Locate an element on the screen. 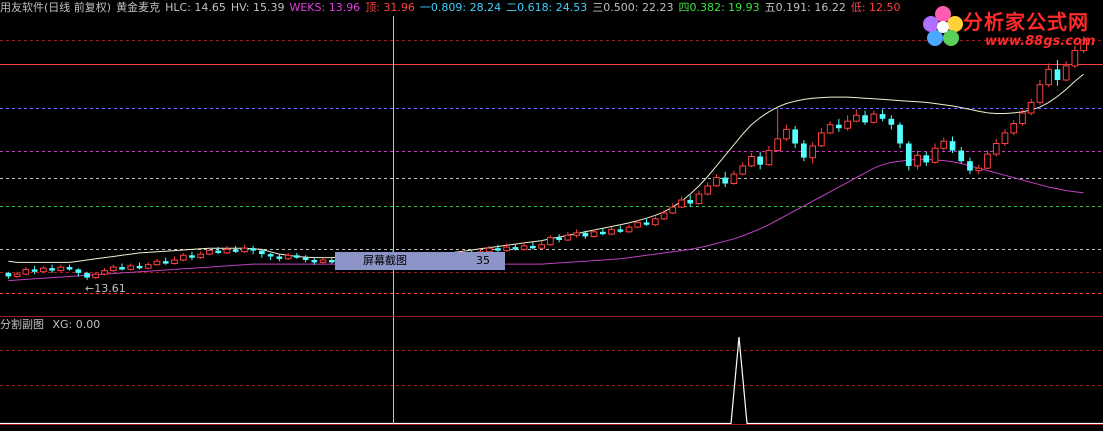 This screenshot has height=431, width=1103. header-item-10: 五0.191: 16.22 is located at coordinates (805, 7).